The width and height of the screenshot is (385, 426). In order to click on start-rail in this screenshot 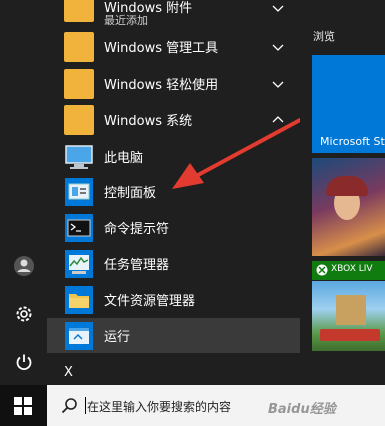, I will do `click(23, 192)`.